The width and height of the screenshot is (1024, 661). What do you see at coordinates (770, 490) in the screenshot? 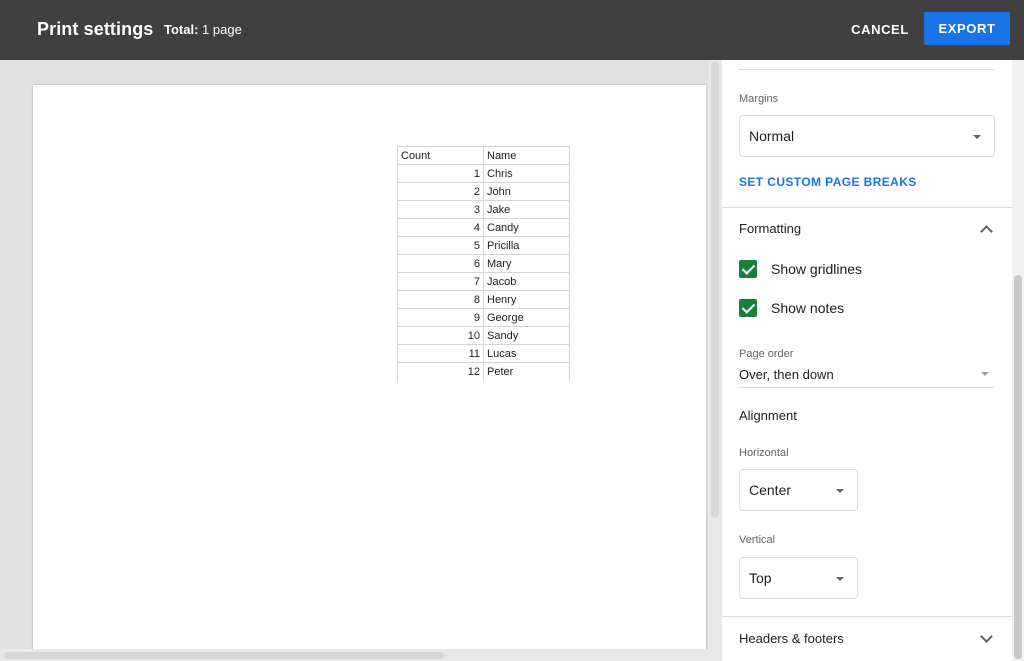
I see `horizontal-value: Center` at bounding box center [770, 490].